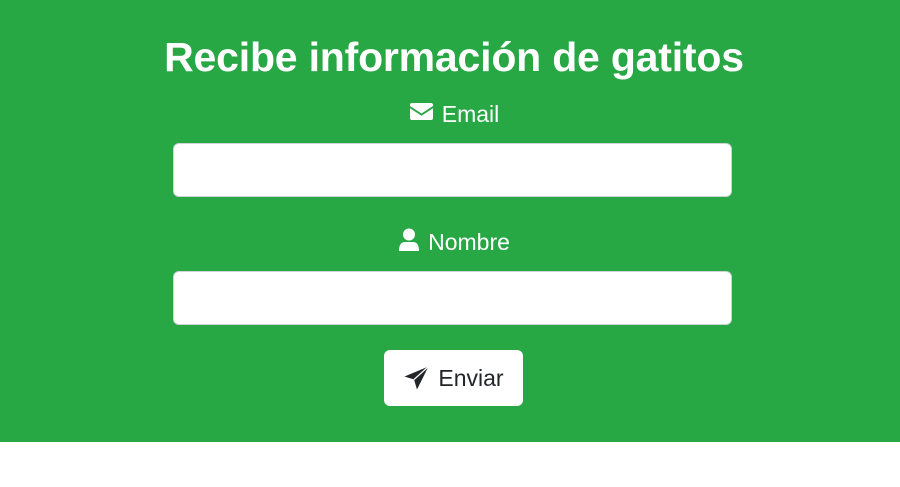  Describe the element at coordinates (421, 111) in the screenshot. I see `envelope-icon` at that location.